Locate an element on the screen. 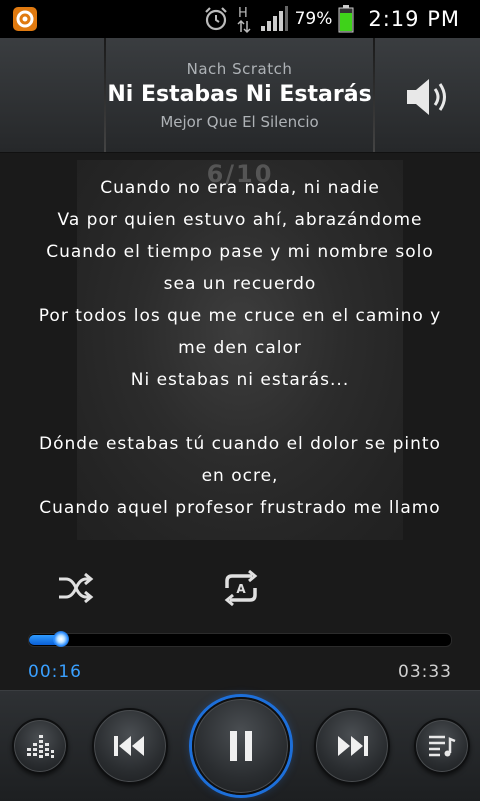  lyric-line: Va por quien estuvo ahí, abrazándome is located at coordinates (240, 220).